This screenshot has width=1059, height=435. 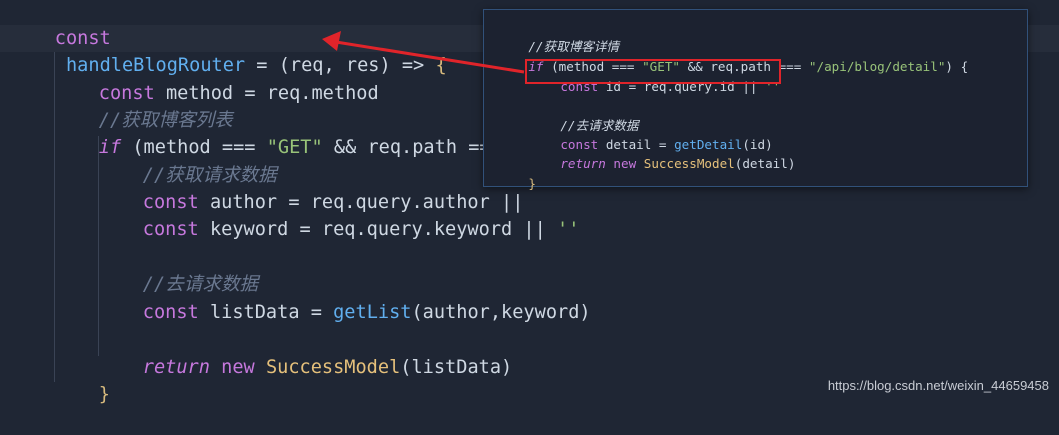 I want to click on popup-line-7: return new SuccessModel(detail), so click(x=662, y=152).